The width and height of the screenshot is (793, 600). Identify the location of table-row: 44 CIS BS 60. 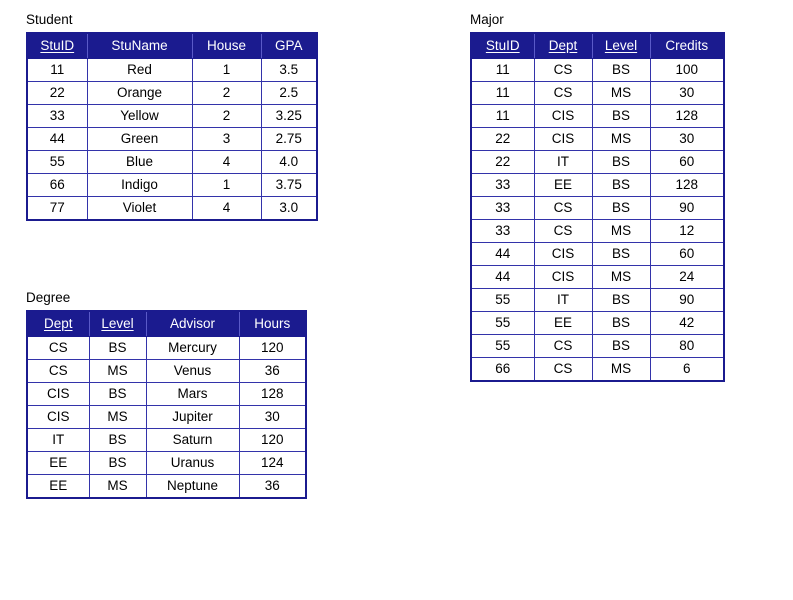
(597, 254).